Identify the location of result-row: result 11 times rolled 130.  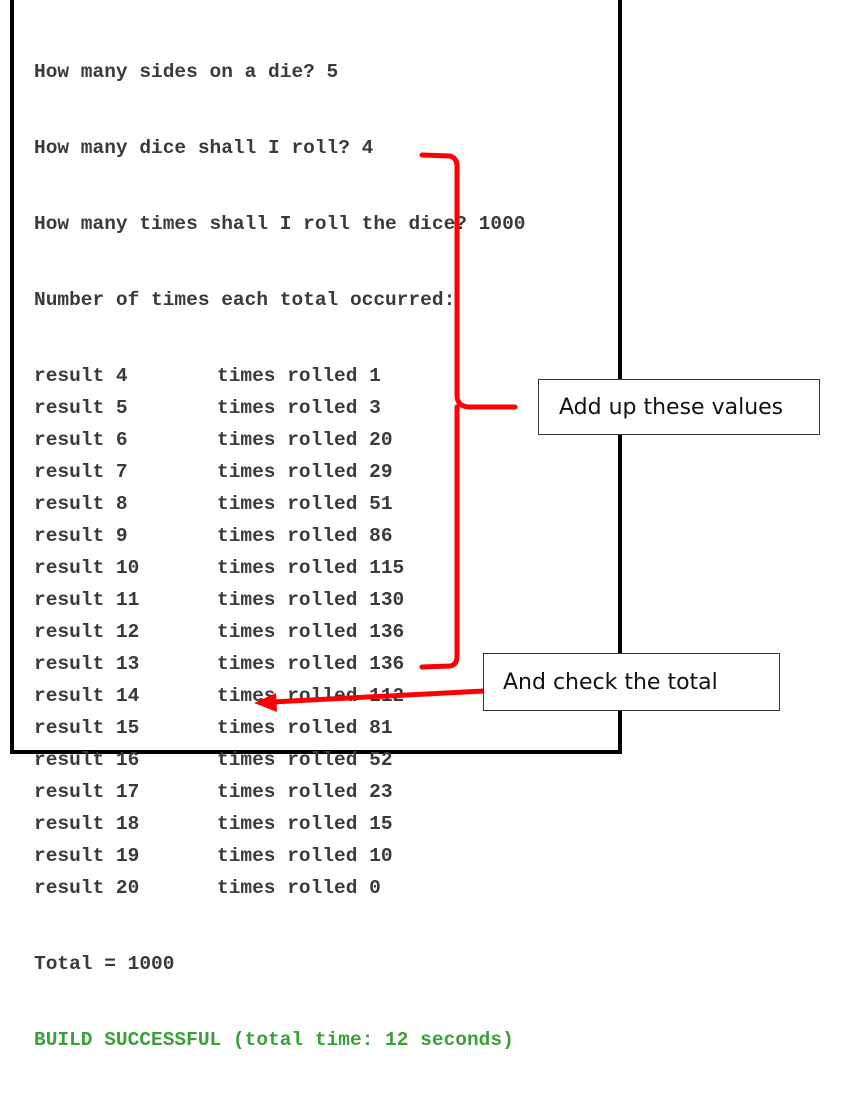
(279, 600).